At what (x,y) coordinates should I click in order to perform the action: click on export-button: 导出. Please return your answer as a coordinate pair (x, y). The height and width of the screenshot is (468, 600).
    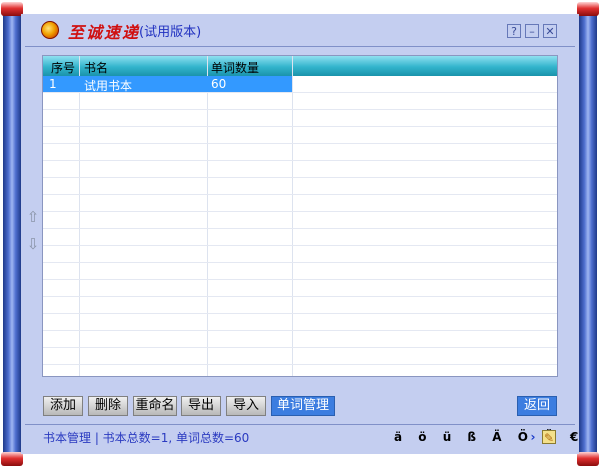
    Looking at the image, I should click on (201, 406).